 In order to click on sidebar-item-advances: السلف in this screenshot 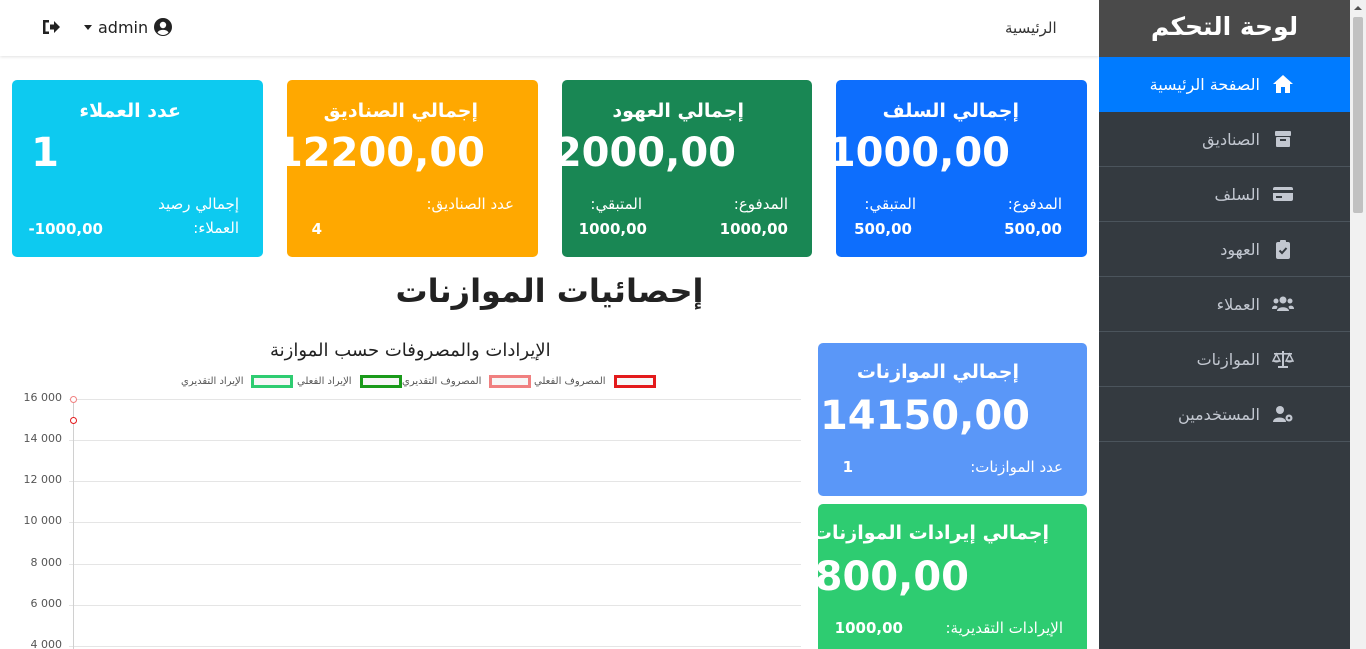, I will do `click(1224, 194)`.